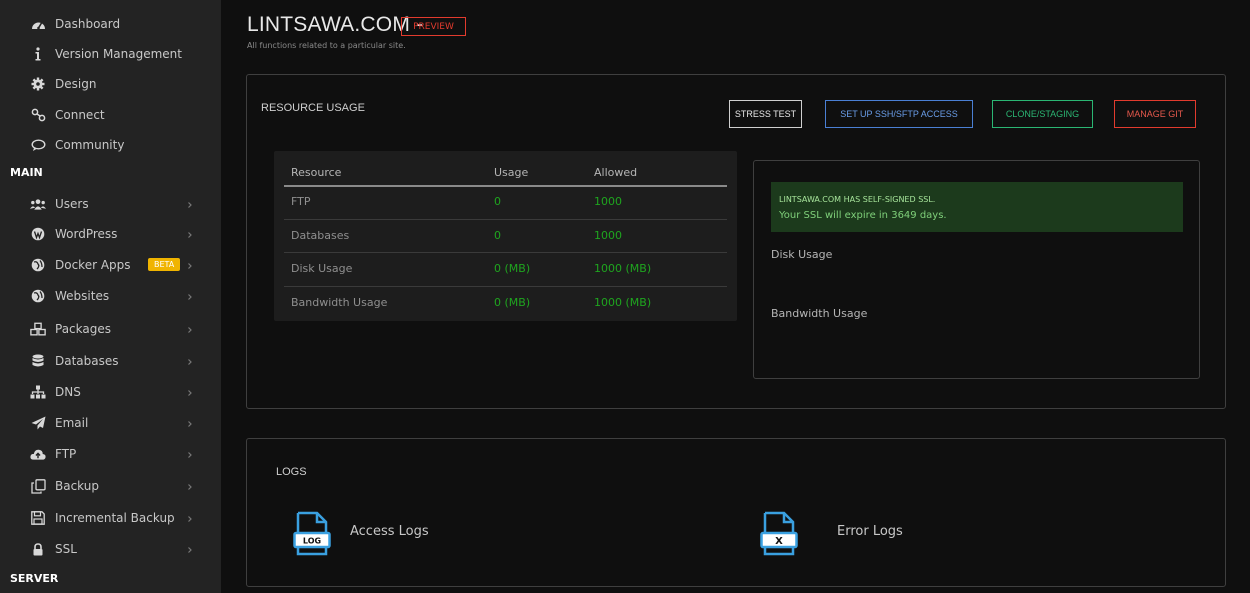 This screenshot has height=593, width=1250. Describe the element at coordinates (312, 541) in the screenshot. I see `access-log-icon-text: LOG` at that location.